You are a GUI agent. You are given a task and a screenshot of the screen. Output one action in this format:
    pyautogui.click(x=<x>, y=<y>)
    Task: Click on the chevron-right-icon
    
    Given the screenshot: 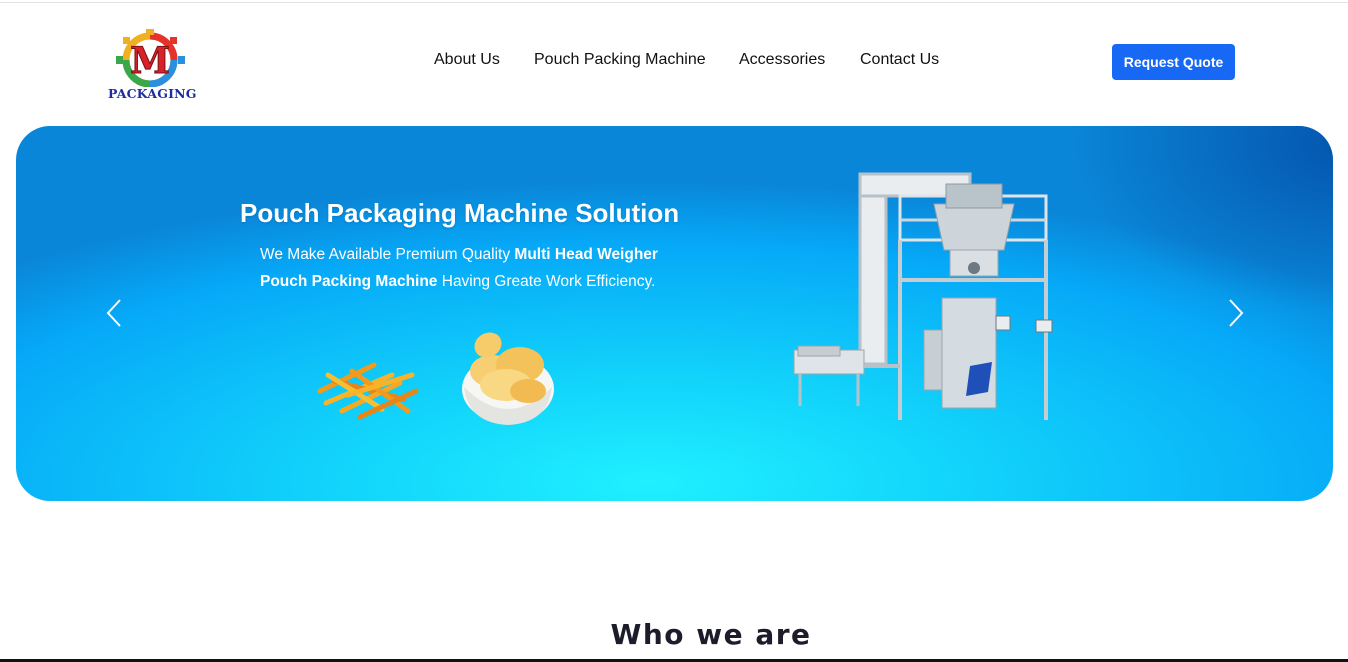 What is the action you would take?
    pyautogui.click(x=1235, y=313)
    